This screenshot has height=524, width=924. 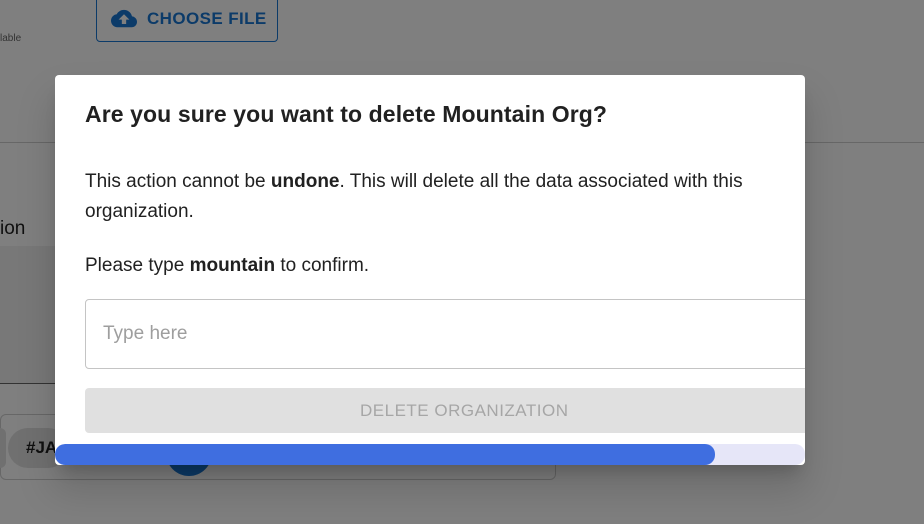 What do you see at coordinates (385, 454) in the screenshot?
I see `progress-bar-fill` at bounding box center [385, 454].